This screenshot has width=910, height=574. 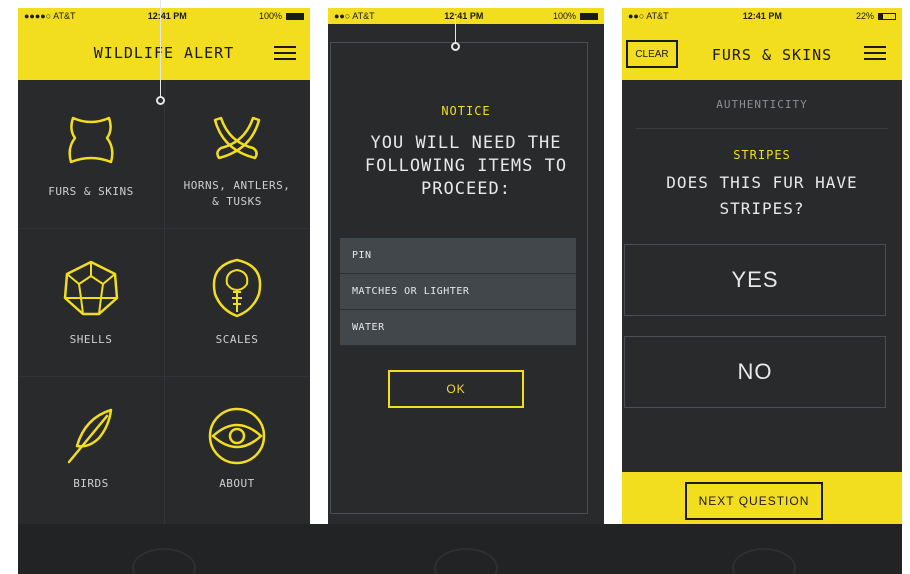 I want to click on battery-label: 22%, so click(x=864, y=16).